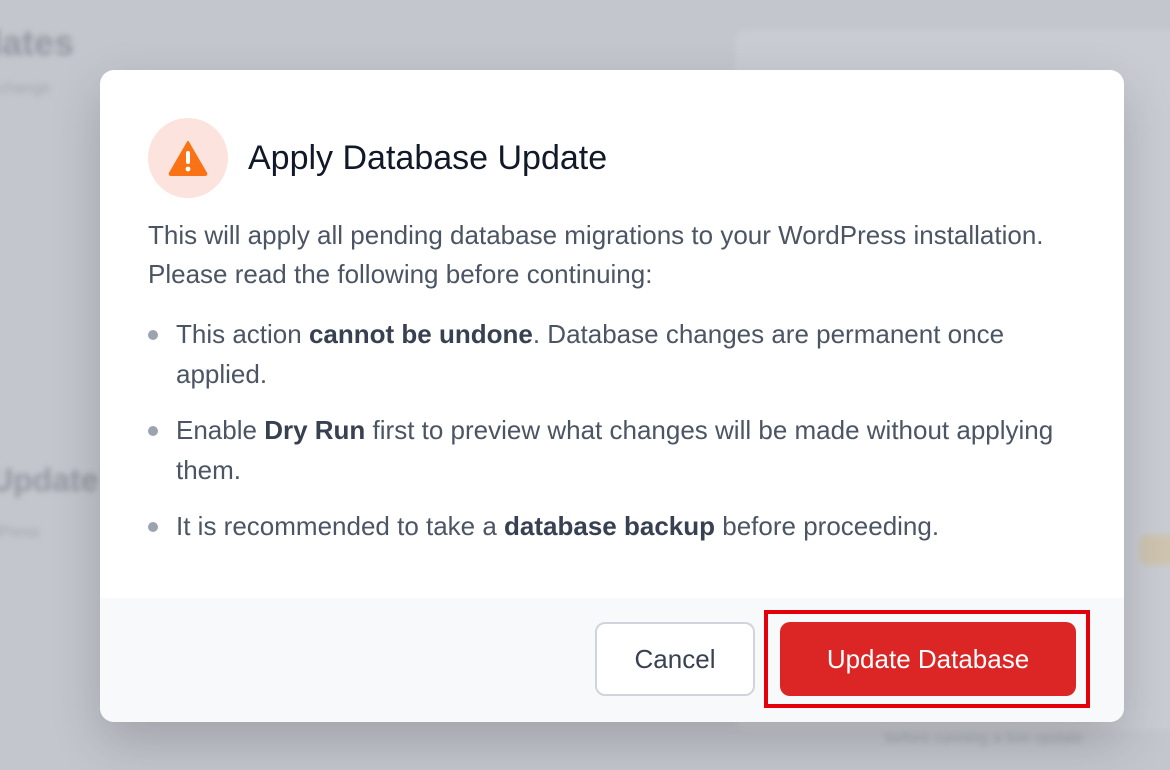  I want to click on list-item-text: before proceeding., so click(827, 526).